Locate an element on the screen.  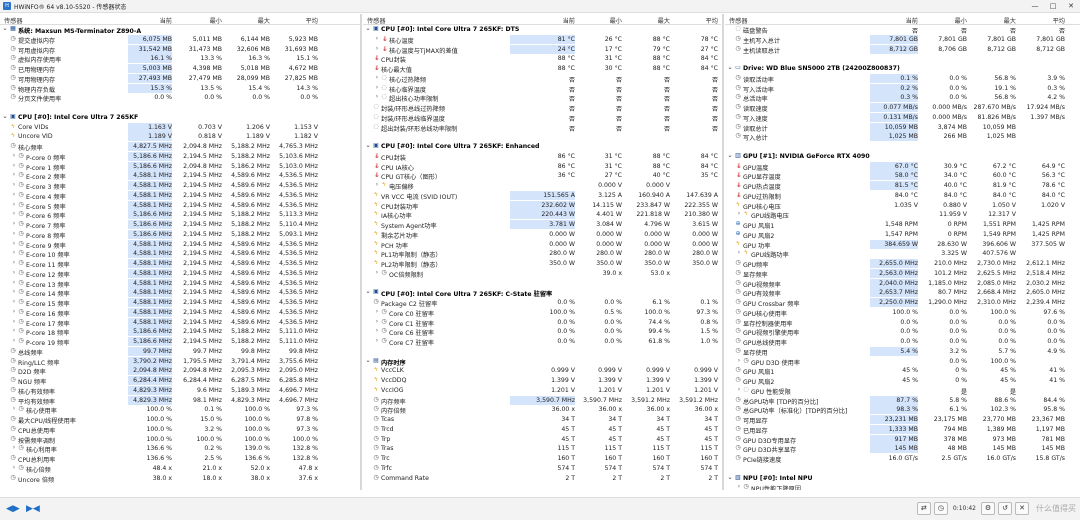
sensor-row: ◷ 显存使用 5.4 % 3.2 % 5.7 % 4.9 % is located at coordinates (902, 351).